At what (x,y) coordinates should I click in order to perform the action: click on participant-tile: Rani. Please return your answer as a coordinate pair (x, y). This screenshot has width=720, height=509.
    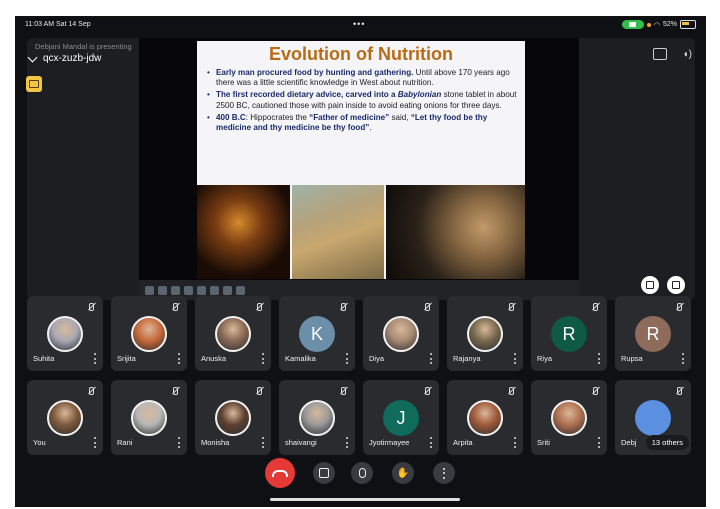
    Looking at the image, I should click on (149, 417).